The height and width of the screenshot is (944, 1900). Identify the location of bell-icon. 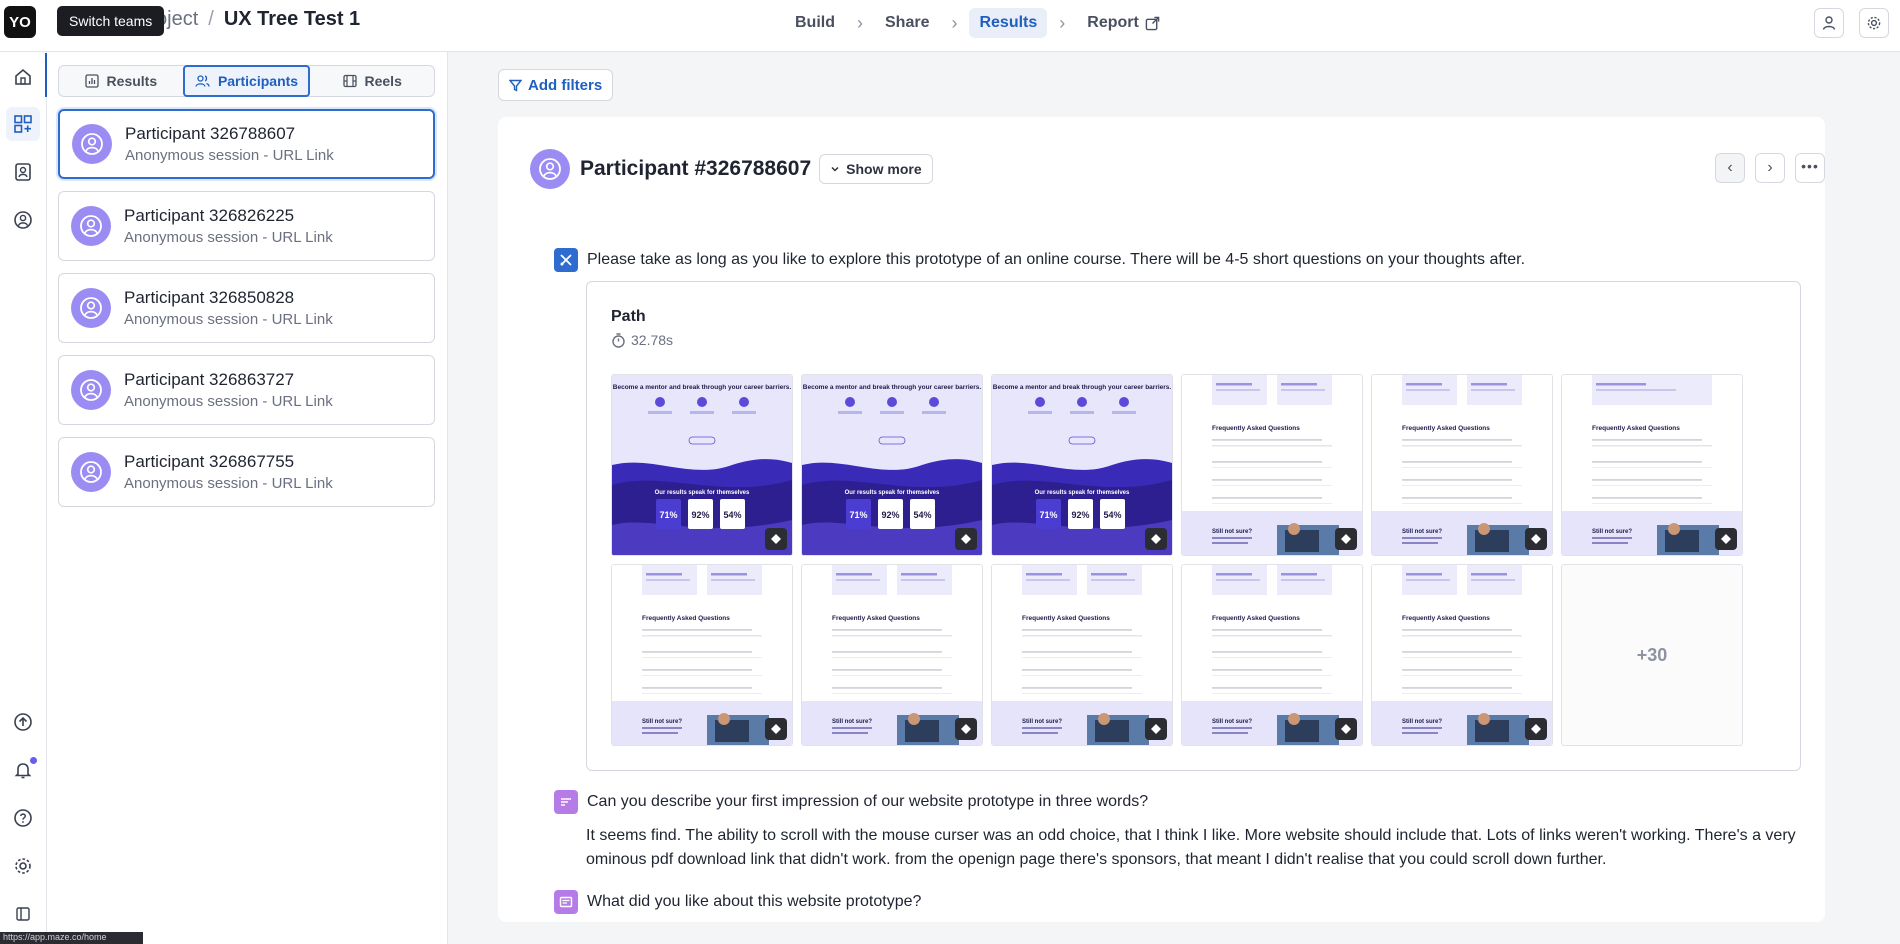
(23, 771).